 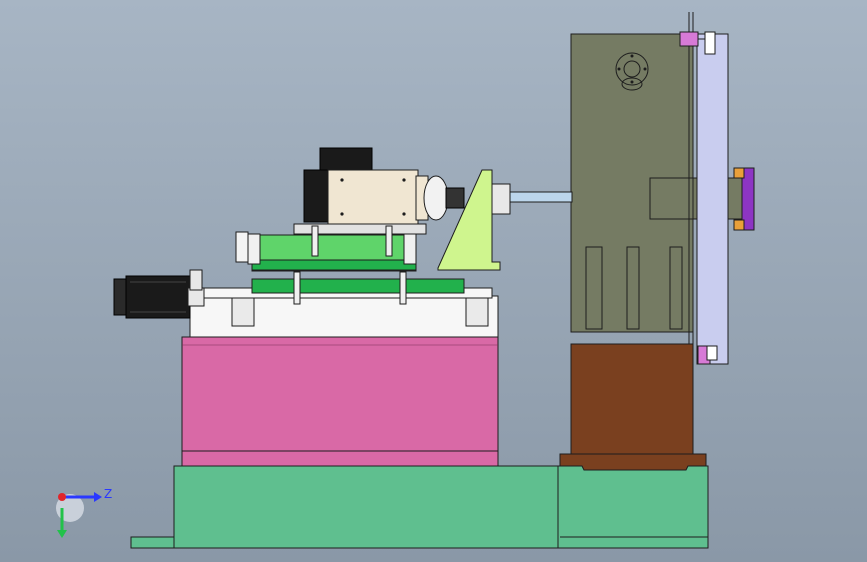 What do you see at coordinates (541, 197) in the screenshot?
I see `drive-shaft` at bounding box center [541, 197].